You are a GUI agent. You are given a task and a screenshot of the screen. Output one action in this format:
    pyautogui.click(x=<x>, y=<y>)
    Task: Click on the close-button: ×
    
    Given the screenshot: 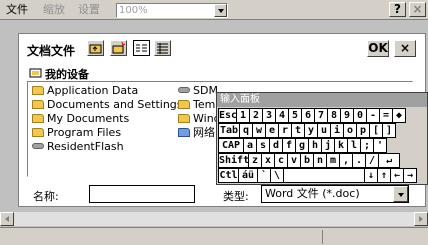 What is the action you would take?
    pyautogui.click(x=417, y=9)
    